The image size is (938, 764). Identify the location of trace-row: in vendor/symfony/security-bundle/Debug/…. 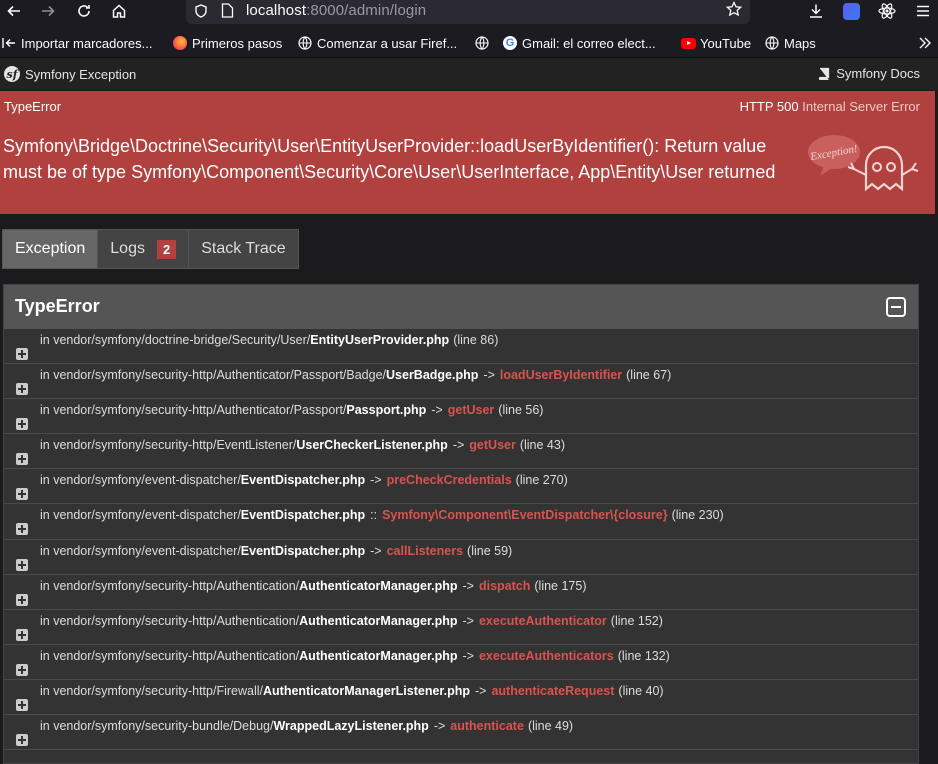
(461, 733).